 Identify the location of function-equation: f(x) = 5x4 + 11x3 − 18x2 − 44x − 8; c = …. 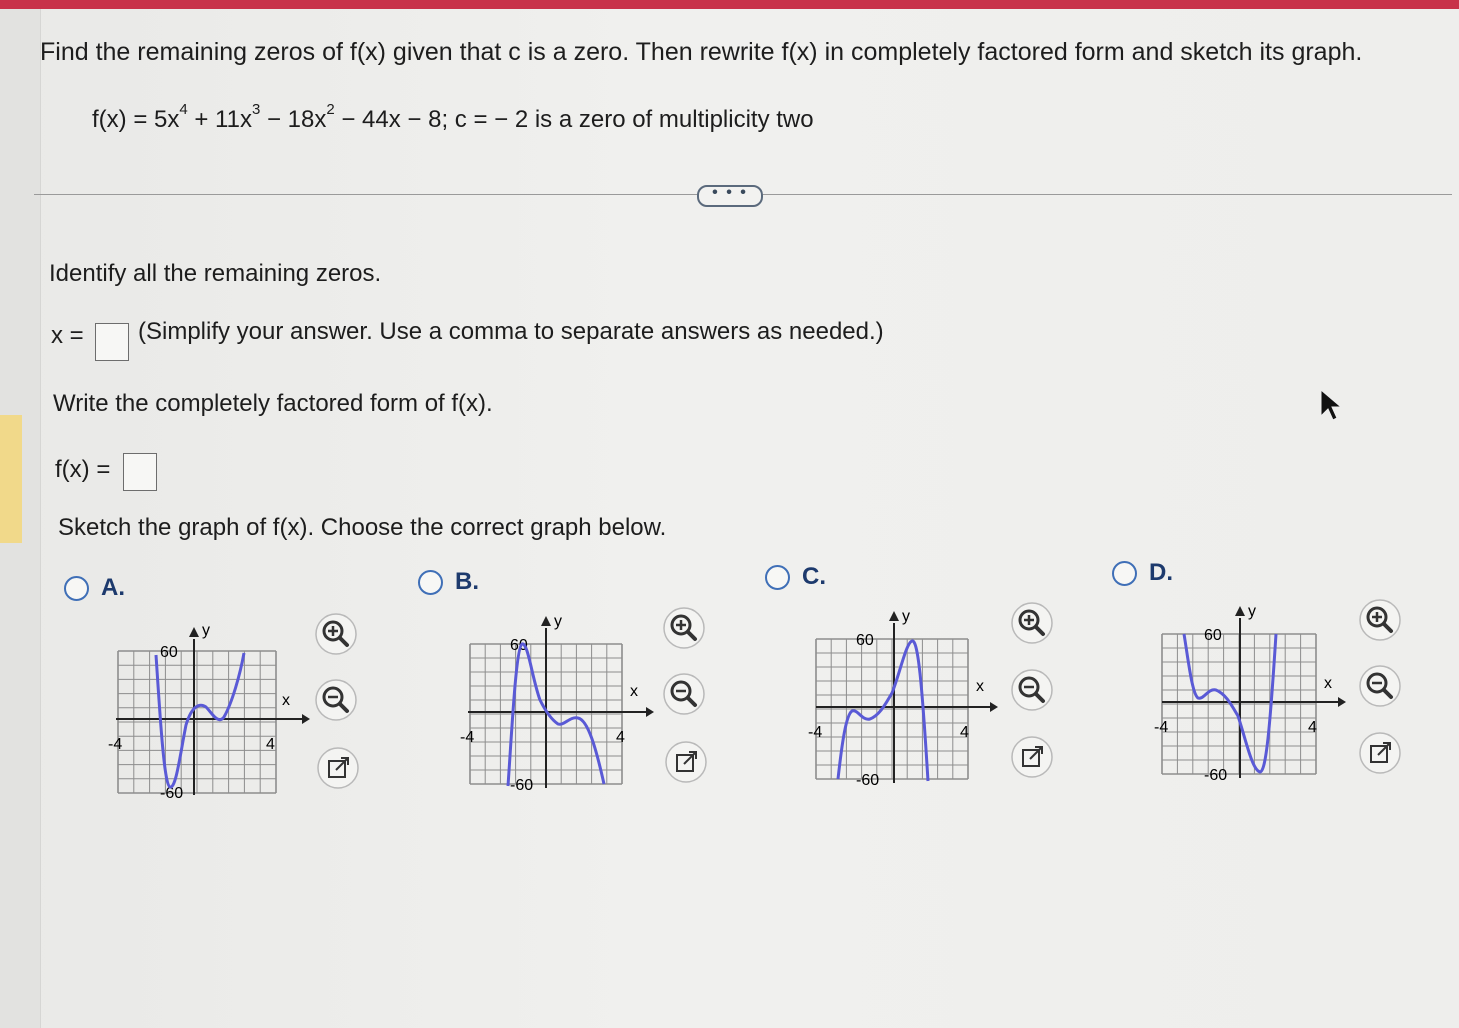
(453, 117).